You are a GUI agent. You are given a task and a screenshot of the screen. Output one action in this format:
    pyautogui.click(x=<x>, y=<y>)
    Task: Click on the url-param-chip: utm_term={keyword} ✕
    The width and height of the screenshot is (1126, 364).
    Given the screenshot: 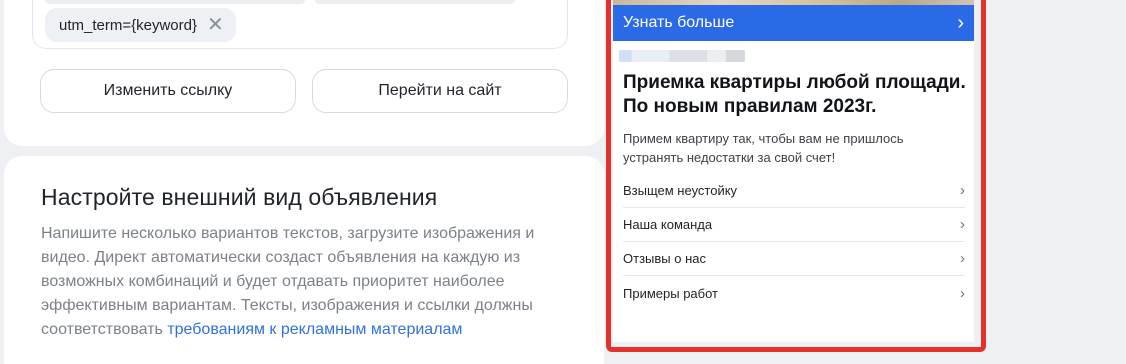 What is the action you would take?
    pyautogui.click(x=140, y=25)
    